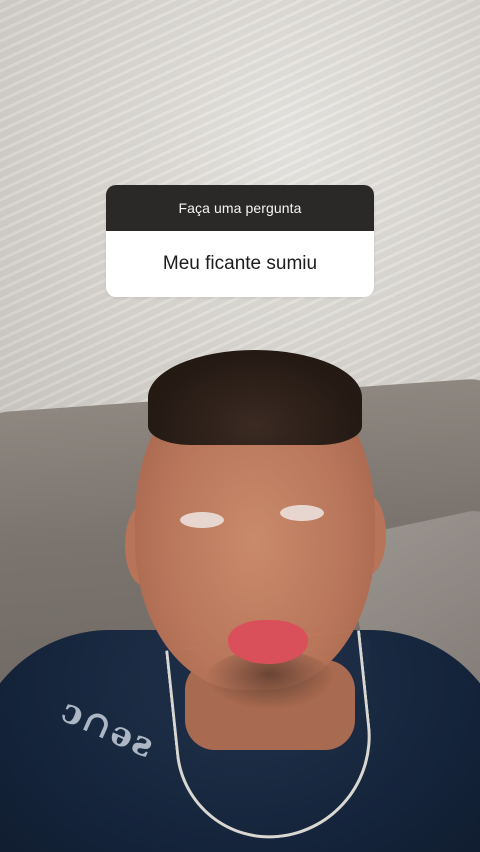 This screenshot has width=480, height=852. What do you see at coordinates (302, 513) in the screenshot?
I see `person-eye-right` at bounding box center [302, 513].